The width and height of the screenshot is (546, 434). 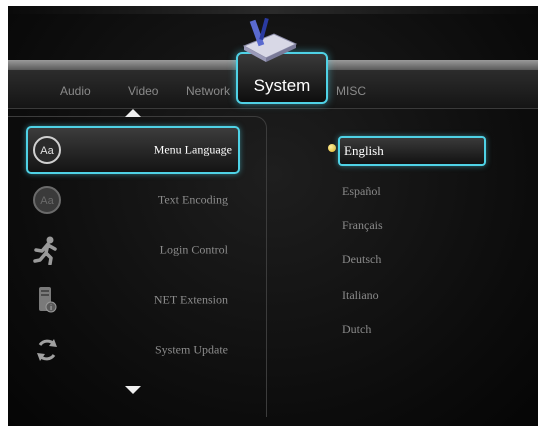 I want to click on menu-item-label: Menu Language, so click(x=192, y=149).